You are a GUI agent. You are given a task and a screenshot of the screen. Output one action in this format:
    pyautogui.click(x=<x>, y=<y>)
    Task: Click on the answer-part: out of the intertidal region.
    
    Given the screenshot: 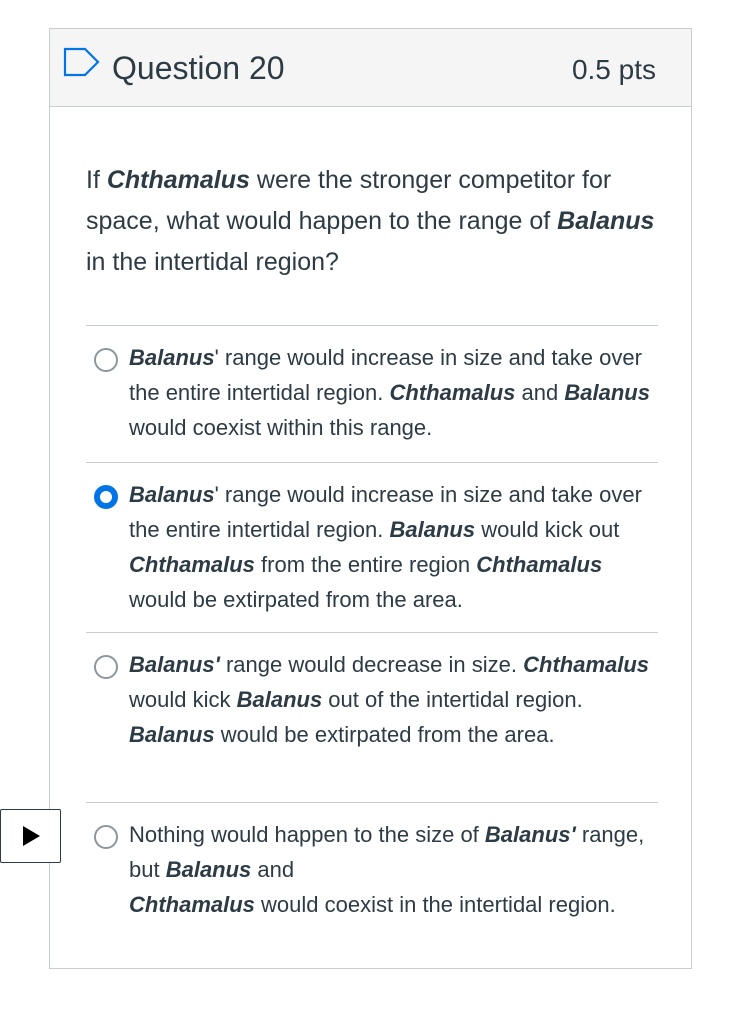 What is the action you would take?
    pyautogui.click(x=452, y=699)
    